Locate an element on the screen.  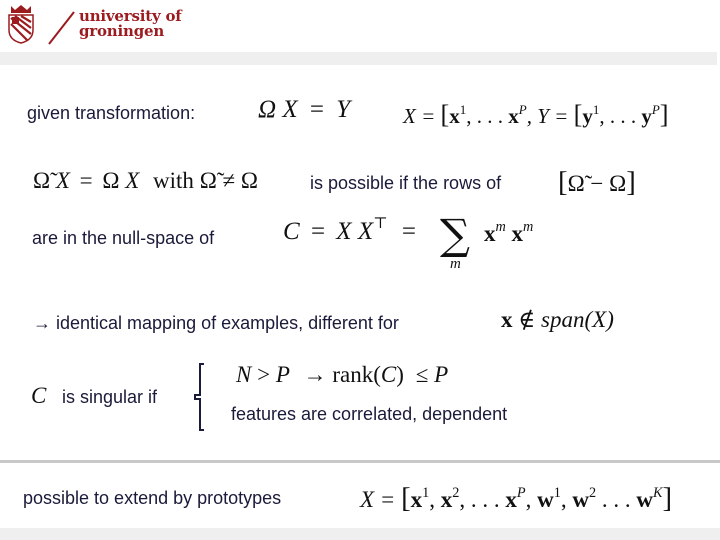
omega-difference: [Ω̃ − Ω] is located at coordinates (597, 182).